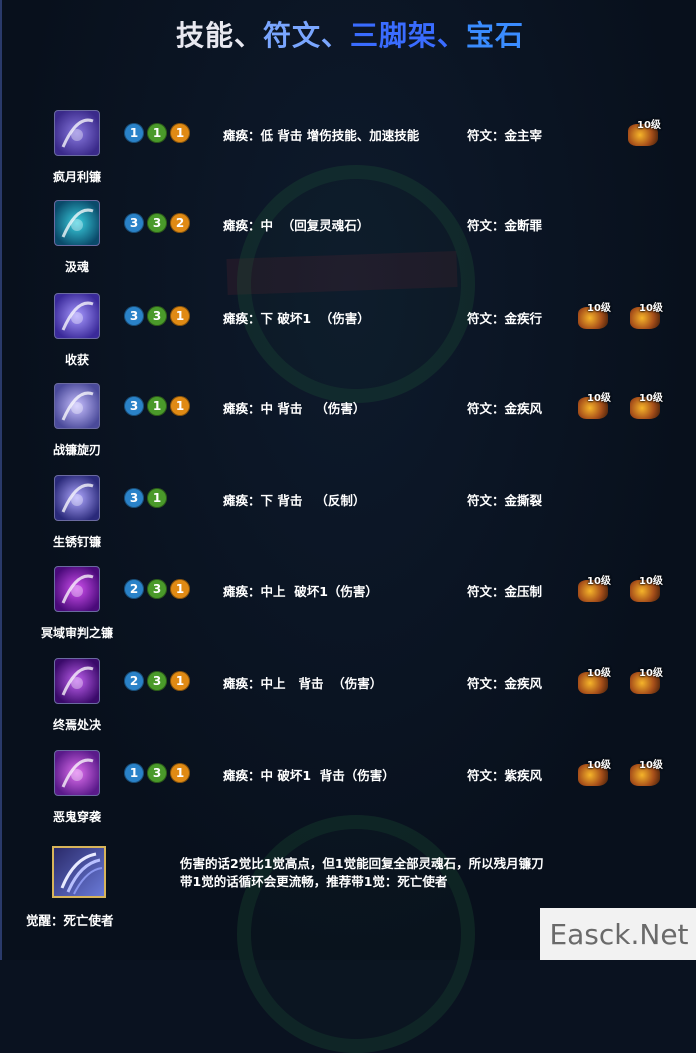 The image size is (696, 1053). What do you see at coordinates (76, 817) in the screenshot?
I see `skill-name: 恶鬼穿袭` at bounding box center [76, 817].